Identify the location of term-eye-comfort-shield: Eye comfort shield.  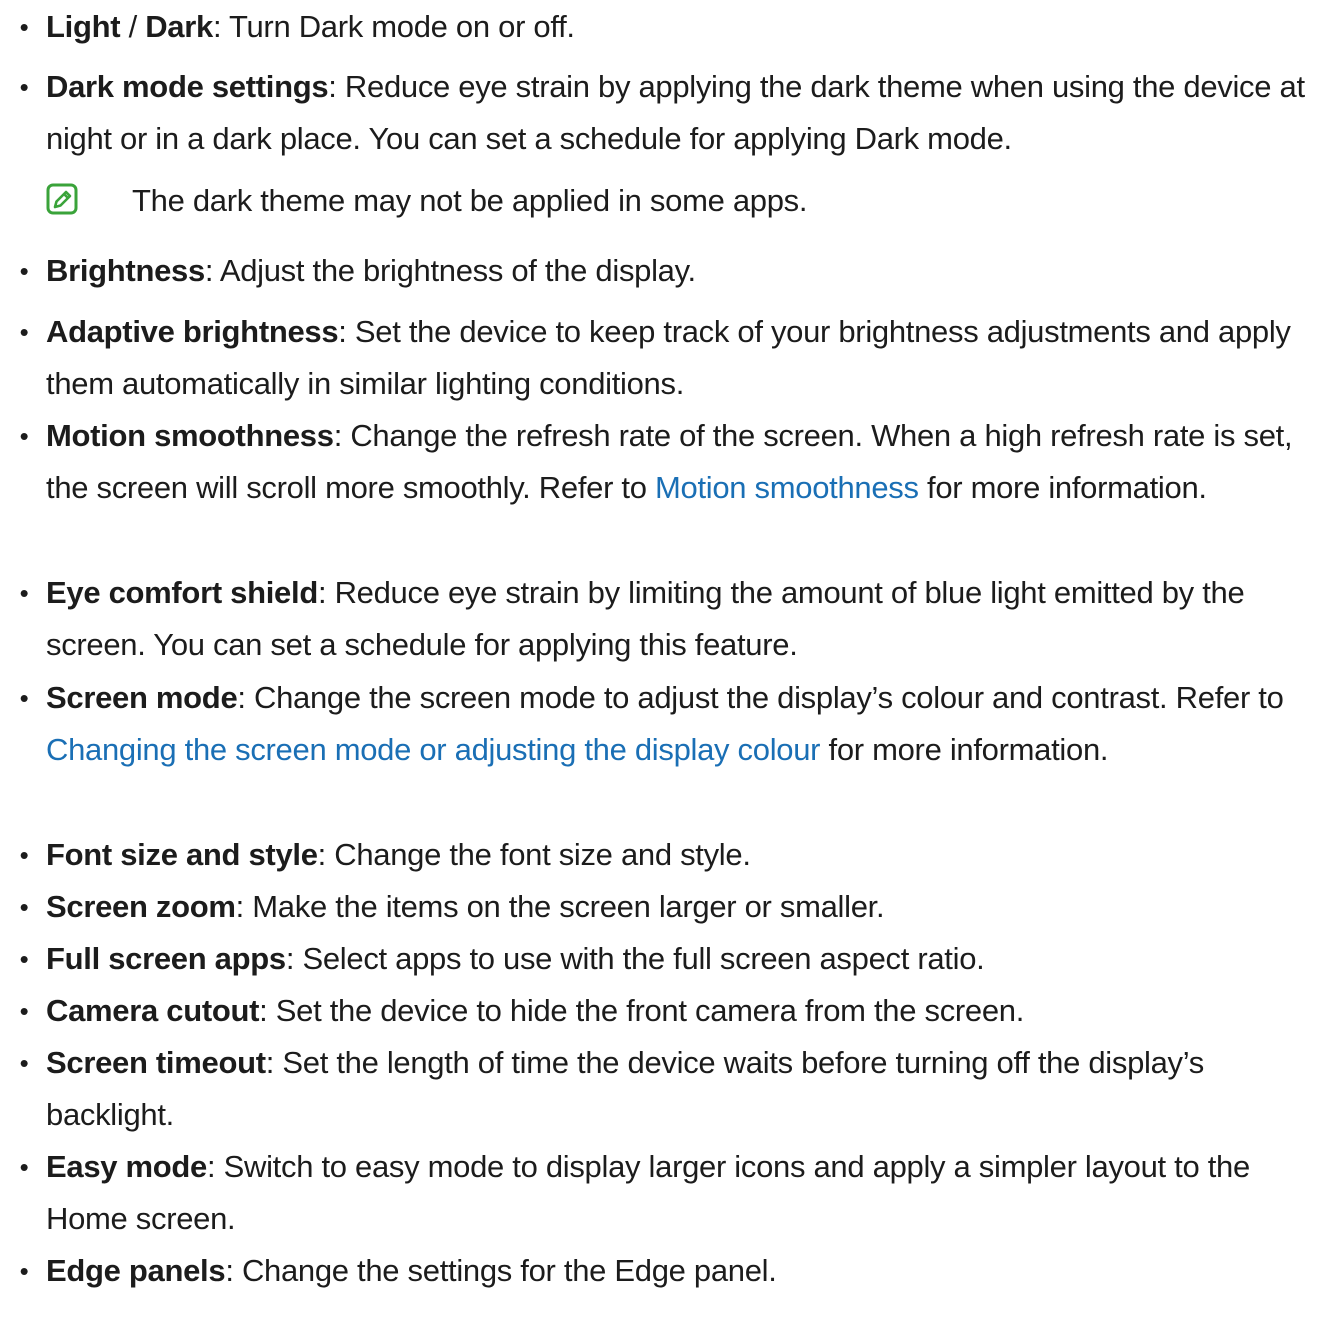
(182, 592).